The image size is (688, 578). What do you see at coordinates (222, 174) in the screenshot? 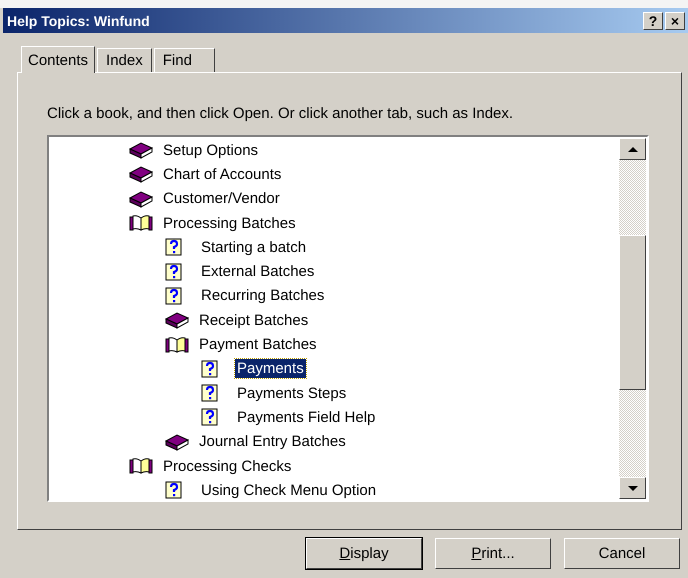
I see `tree-item: Chart of Accounts` at bounding box center [222, 174].